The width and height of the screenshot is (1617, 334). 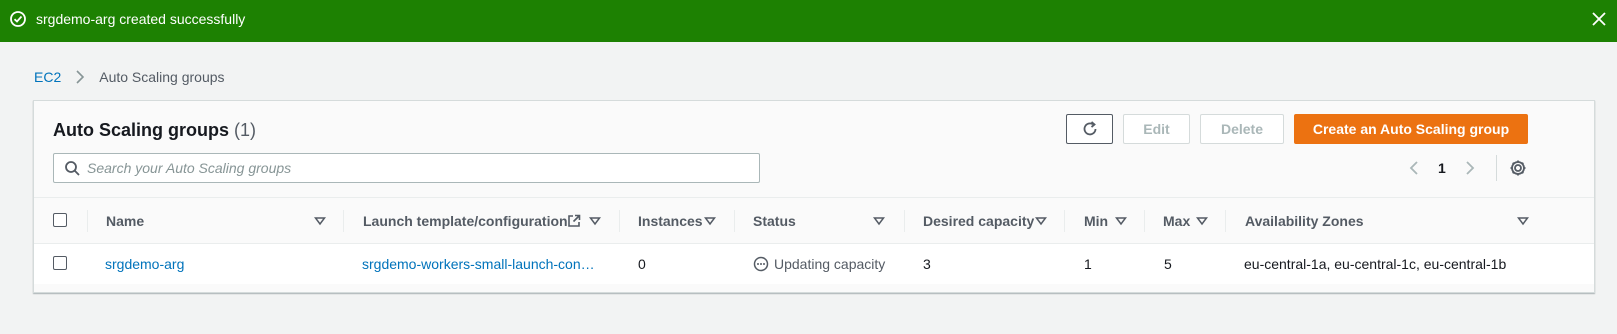 I want to click on success-flash-banner: srgdemo-arg created successfully, so click(x=808, y=21).